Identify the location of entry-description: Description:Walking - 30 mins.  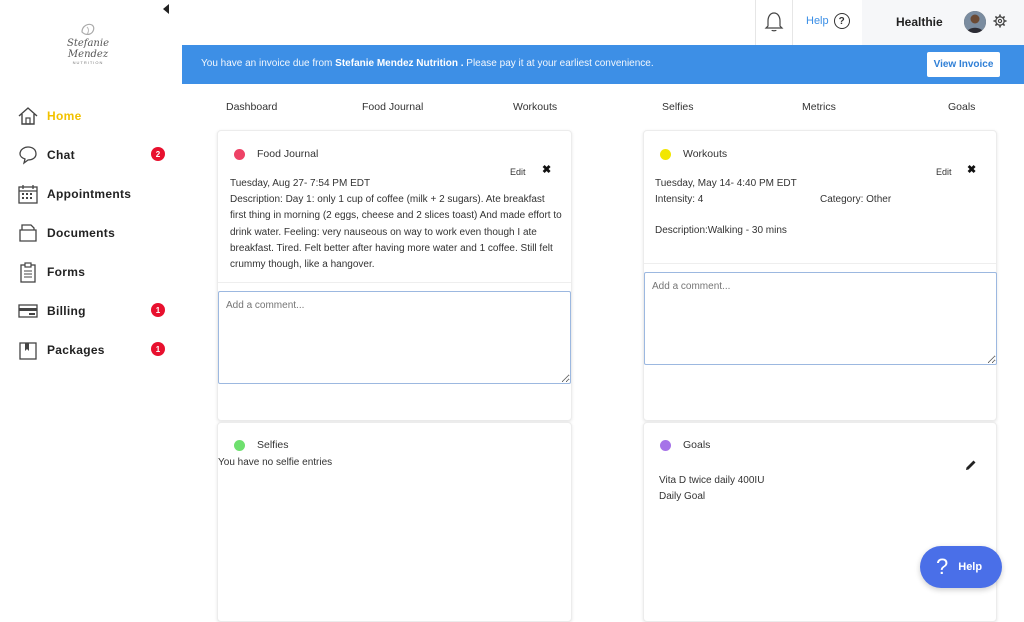
(721, 230).